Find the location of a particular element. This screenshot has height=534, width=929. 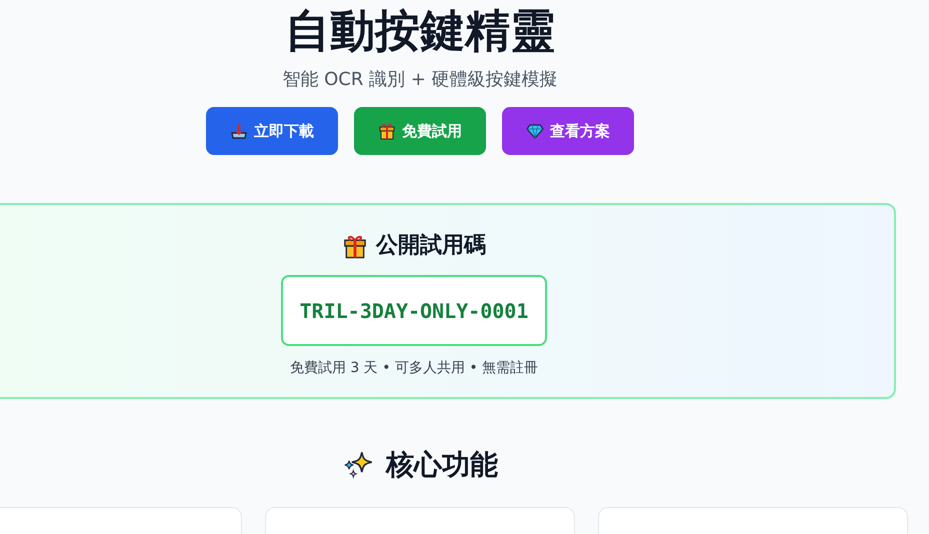

action-button: 立即下載 is located at coordinates (272, 131).